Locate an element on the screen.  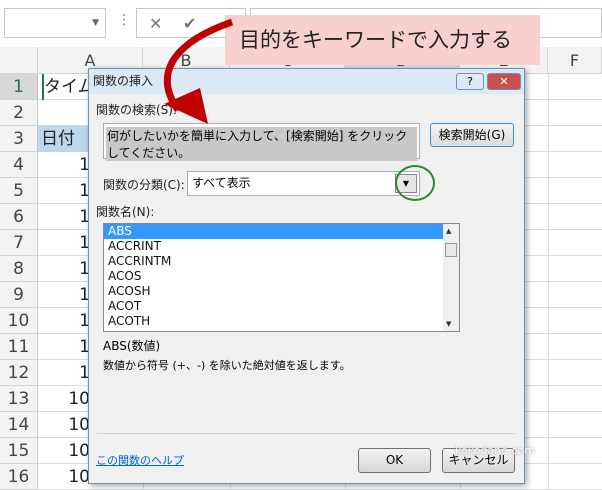
annotation-arrow is located at coordinates (198, 71).